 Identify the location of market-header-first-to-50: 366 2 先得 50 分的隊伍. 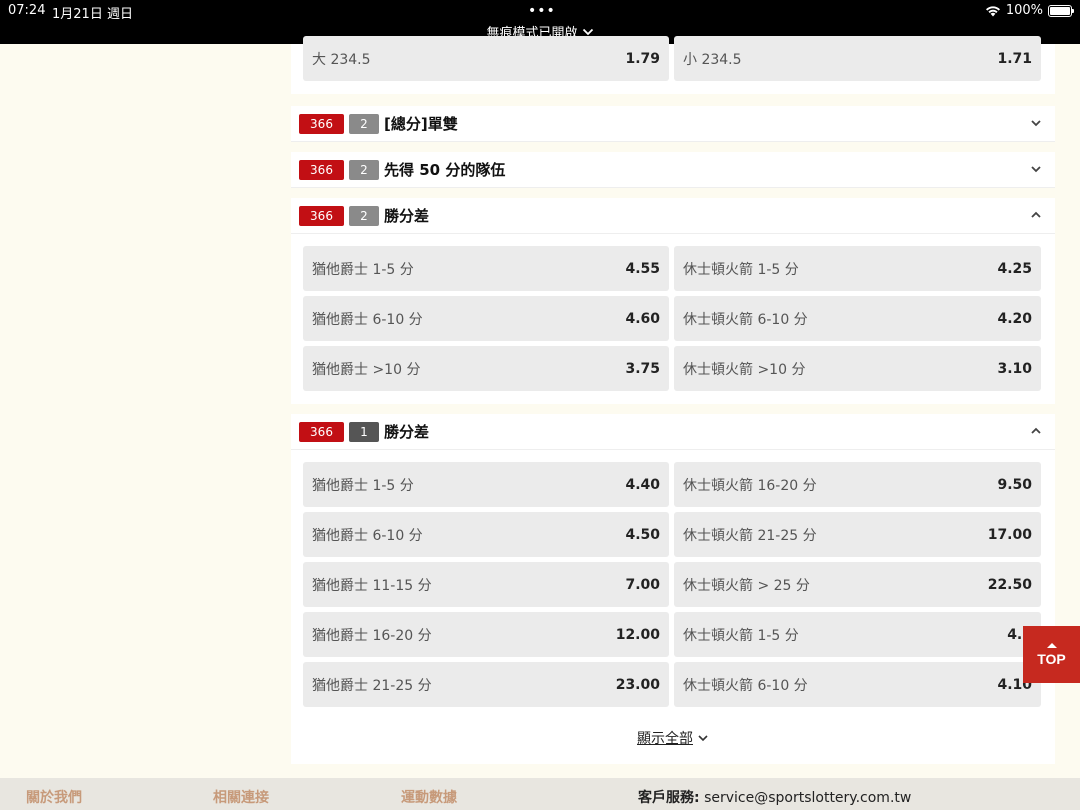
(673, 170).